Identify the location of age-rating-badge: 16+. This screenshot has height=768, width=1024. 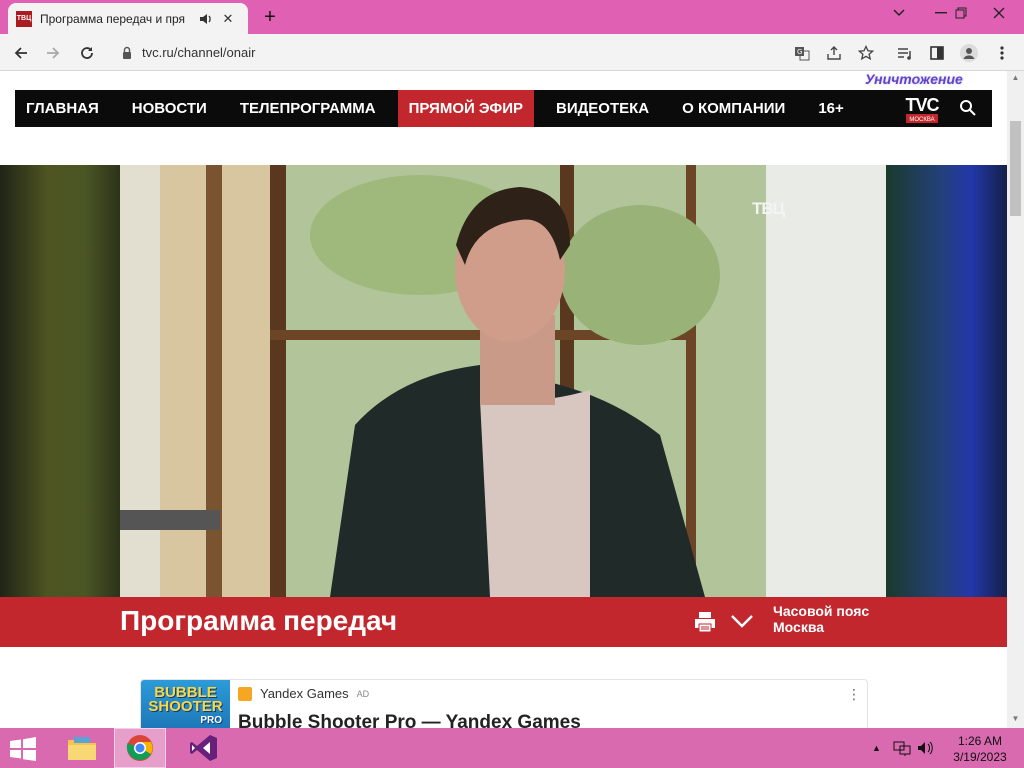
(831, 108).